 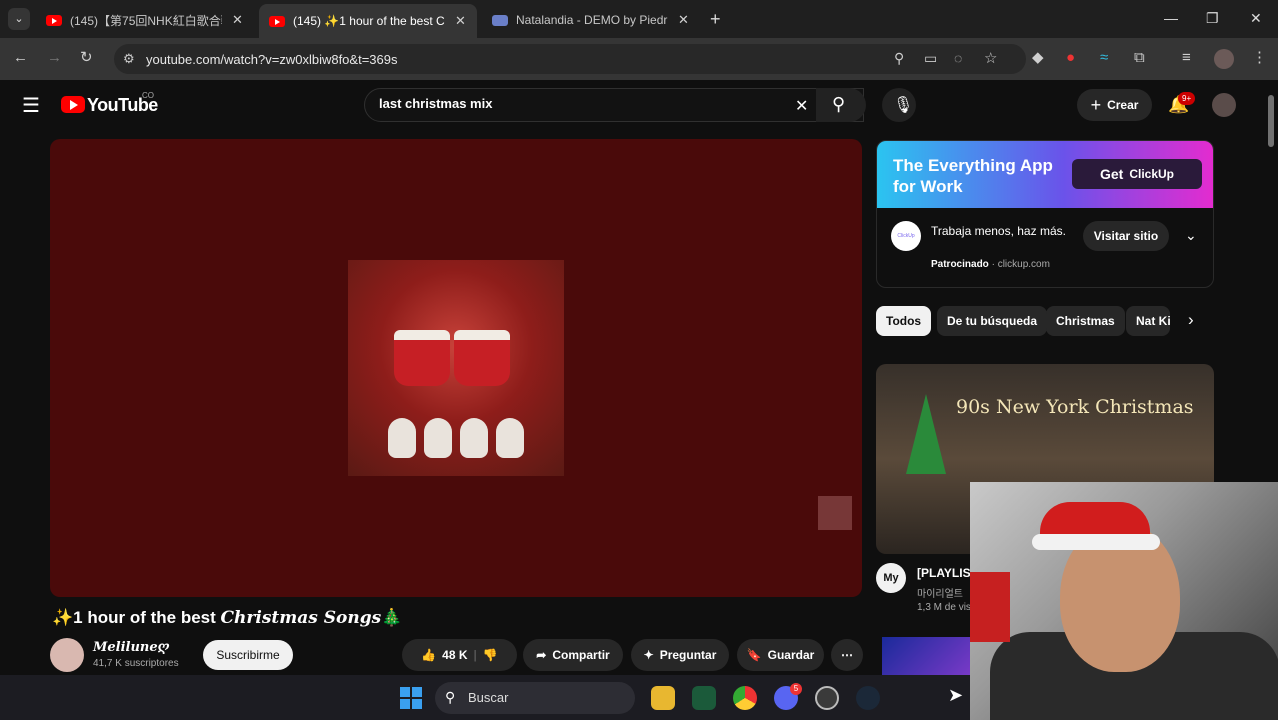 What do you see at coordinates (428, 655) in the screenshot?
I see `thumbs-up-icon: 👍` at bounding box center [428, 655].